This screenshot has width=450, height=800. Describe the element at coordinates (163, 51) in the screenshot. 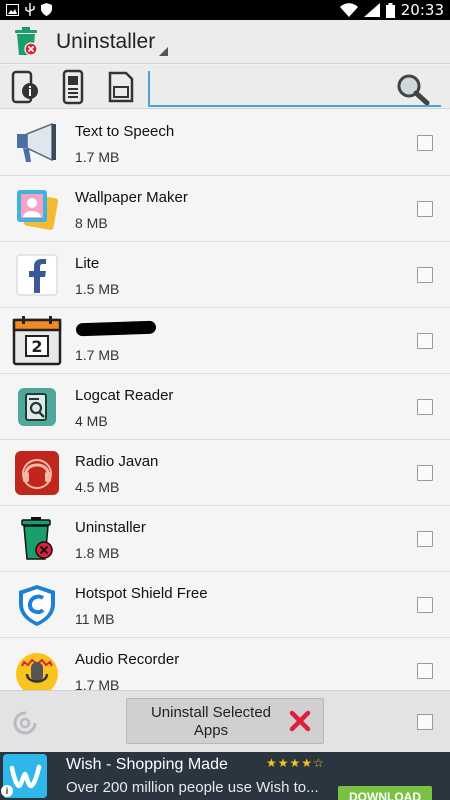

I see `dropdown-indicator-icon` at that location.